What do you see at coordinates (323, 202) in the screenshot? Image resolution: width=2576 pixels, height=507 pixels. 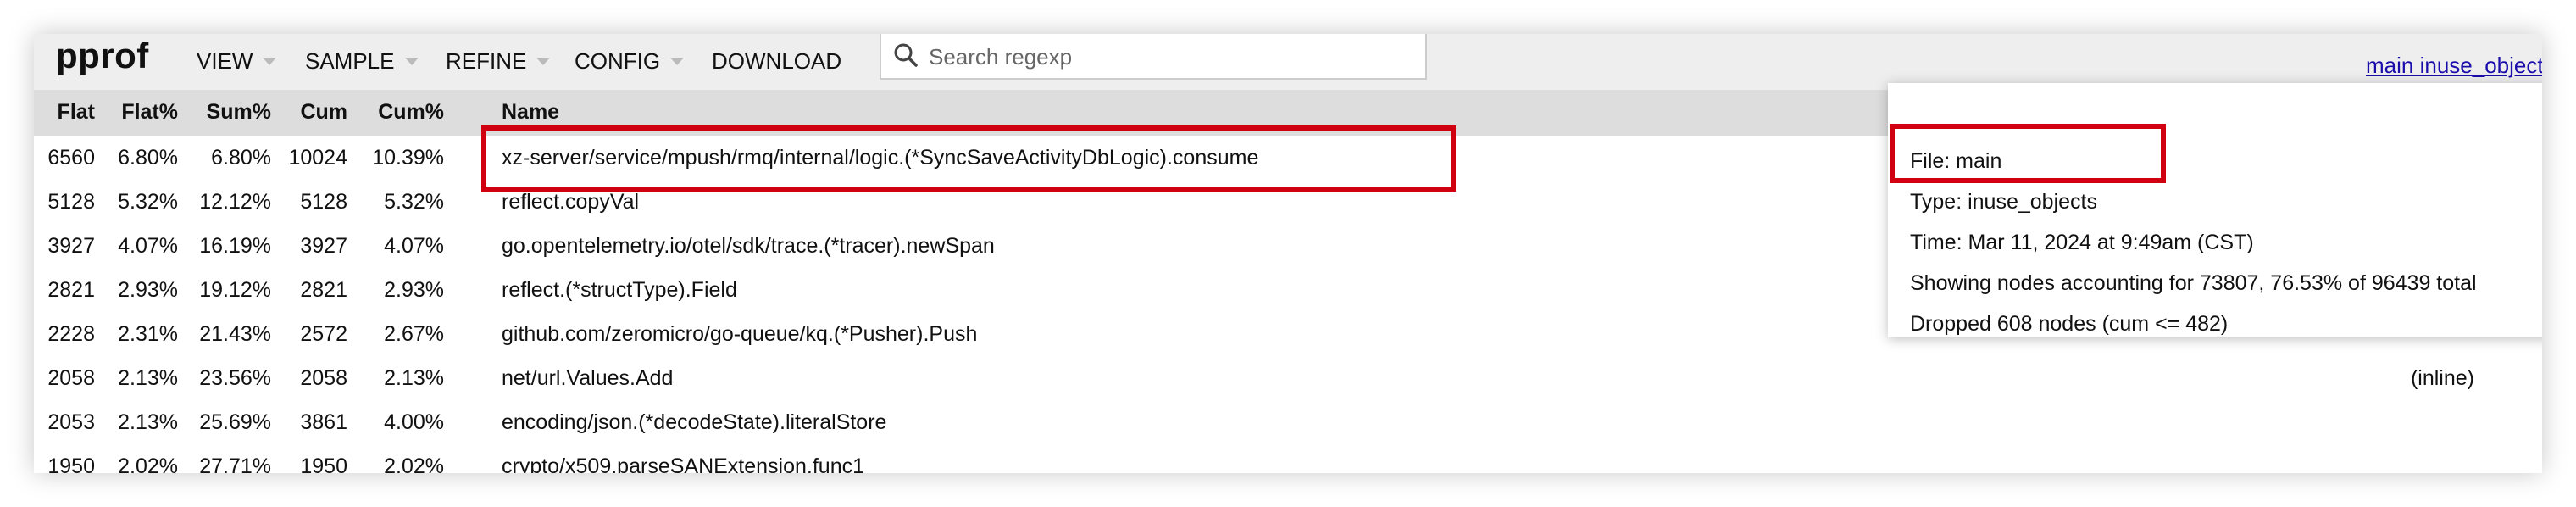 I see `cell-cum: 5128` at bounding box center [323, 202].